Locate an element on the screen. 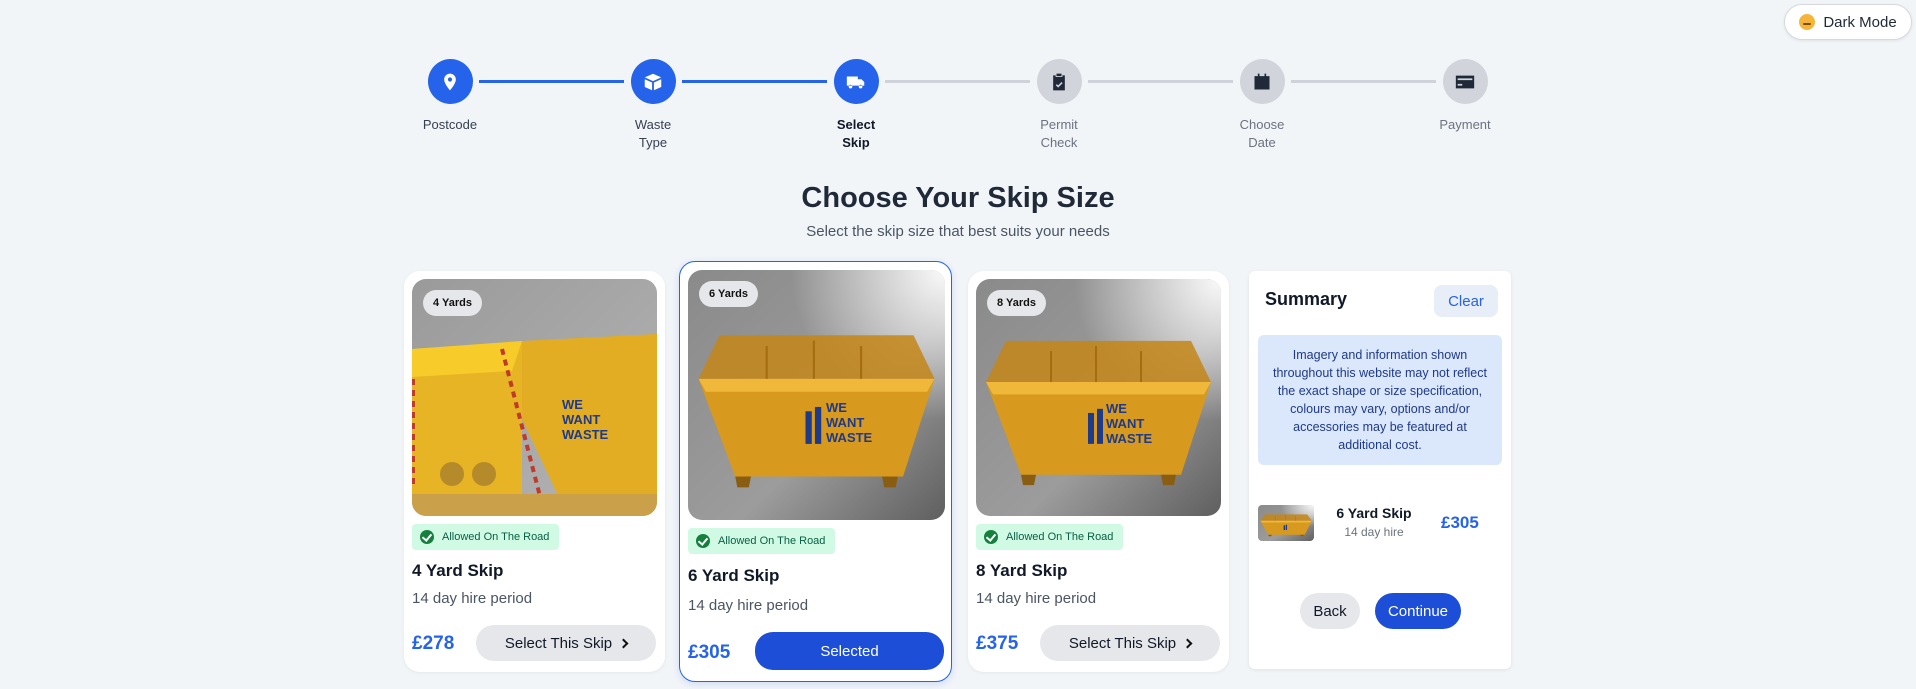 This screenshot has height=689, width=1916. dark-mode-toggle: Dark Mode is located at coordinates (1848, 22).